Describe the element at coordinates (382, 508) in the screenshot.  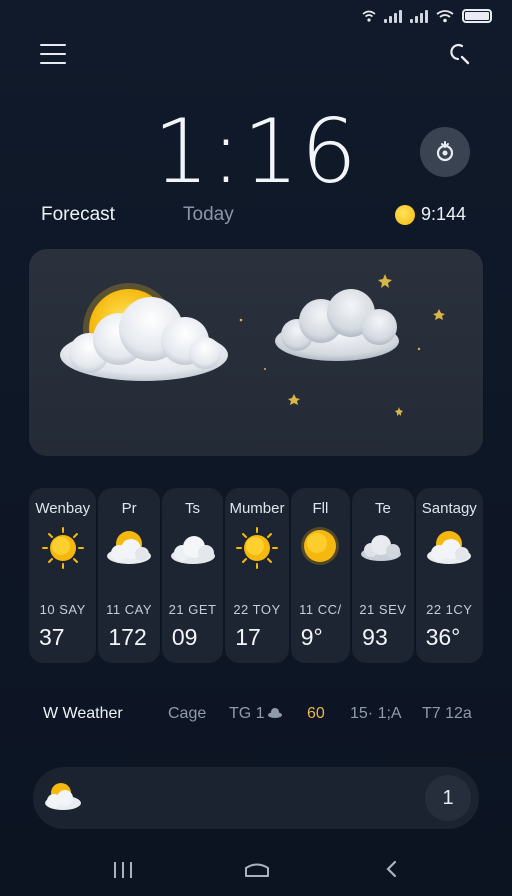
I see `day-name: Te` at that location.